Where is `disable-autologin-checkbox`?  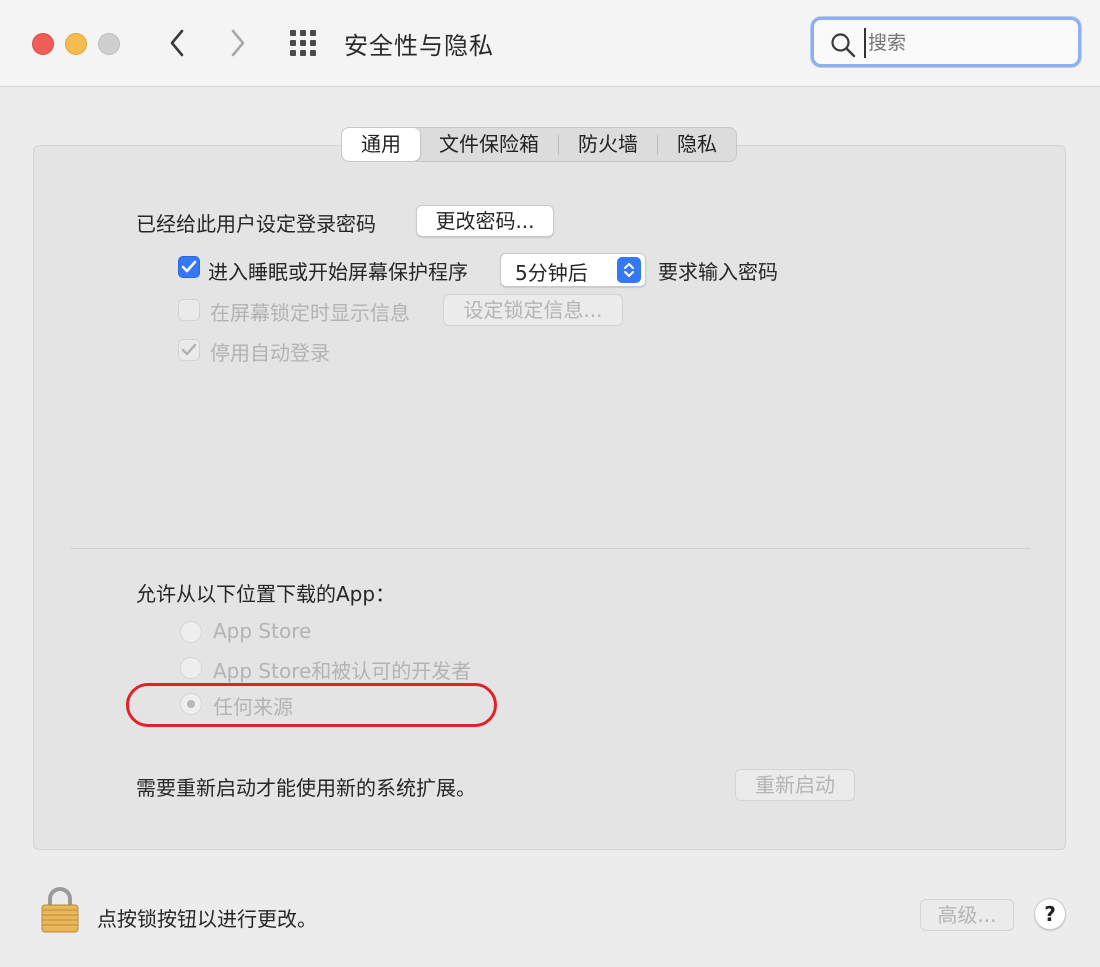 disable-autologin-checkbox is located at coordinates (189, 350).